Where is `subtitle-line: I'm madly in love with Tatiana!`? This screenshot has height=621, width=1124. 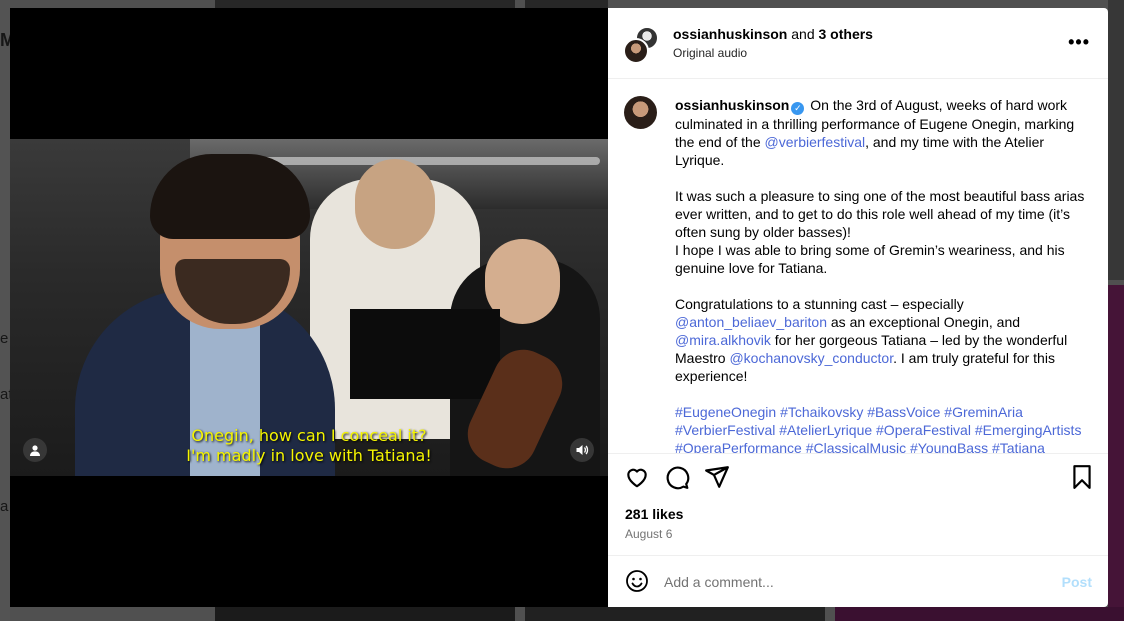 subtitle-line: I'm madly in love with Tatiana! is located at coordinates (309, 455).